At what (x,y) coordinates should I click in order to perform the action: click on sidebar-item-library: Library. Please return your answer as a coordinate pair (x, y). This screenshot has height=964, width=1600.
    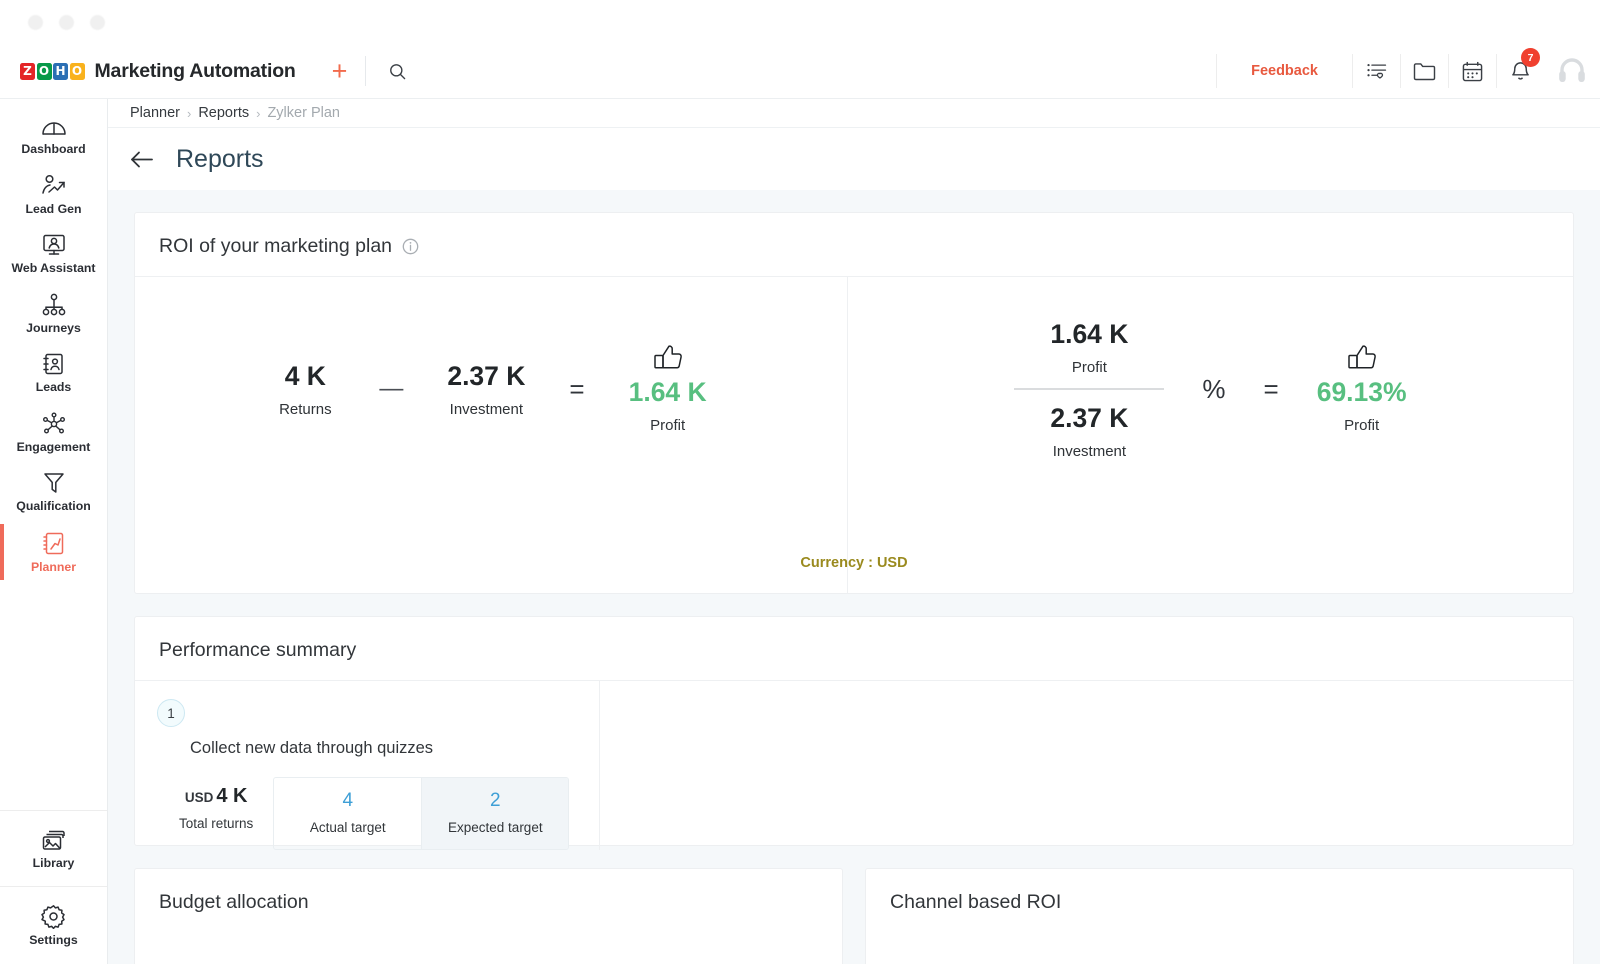
    Looking at the image, I should click on (53, 849).